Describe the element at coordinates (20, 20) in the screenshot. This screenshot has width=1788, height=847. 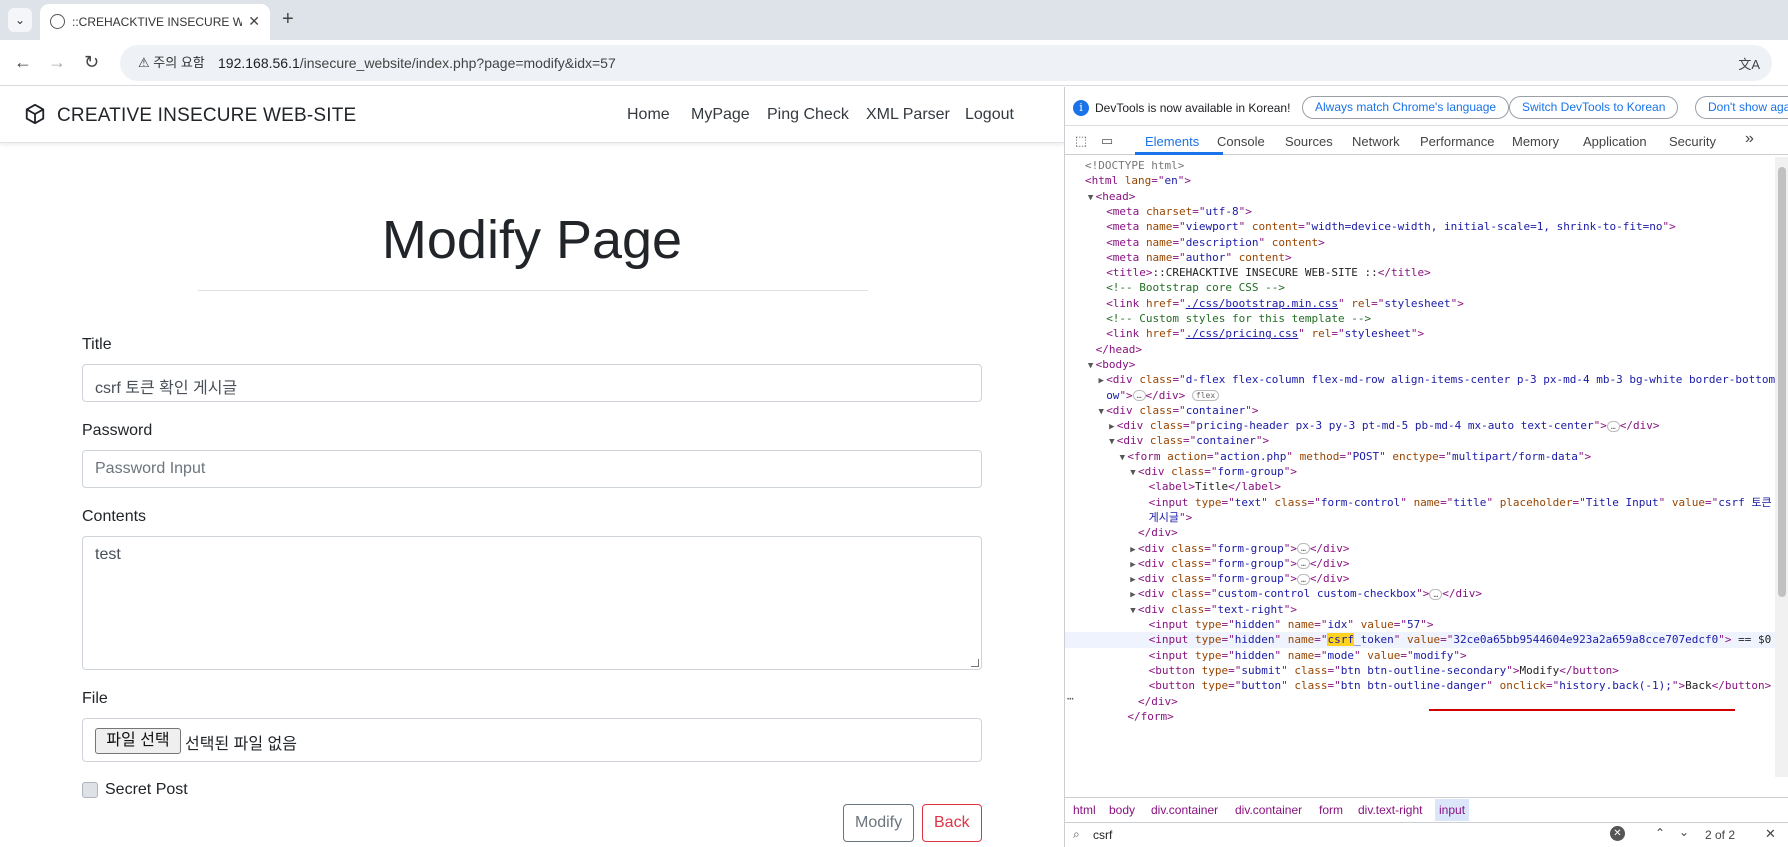
I see `tab-search-chevron-icon: ⌄` at that location.